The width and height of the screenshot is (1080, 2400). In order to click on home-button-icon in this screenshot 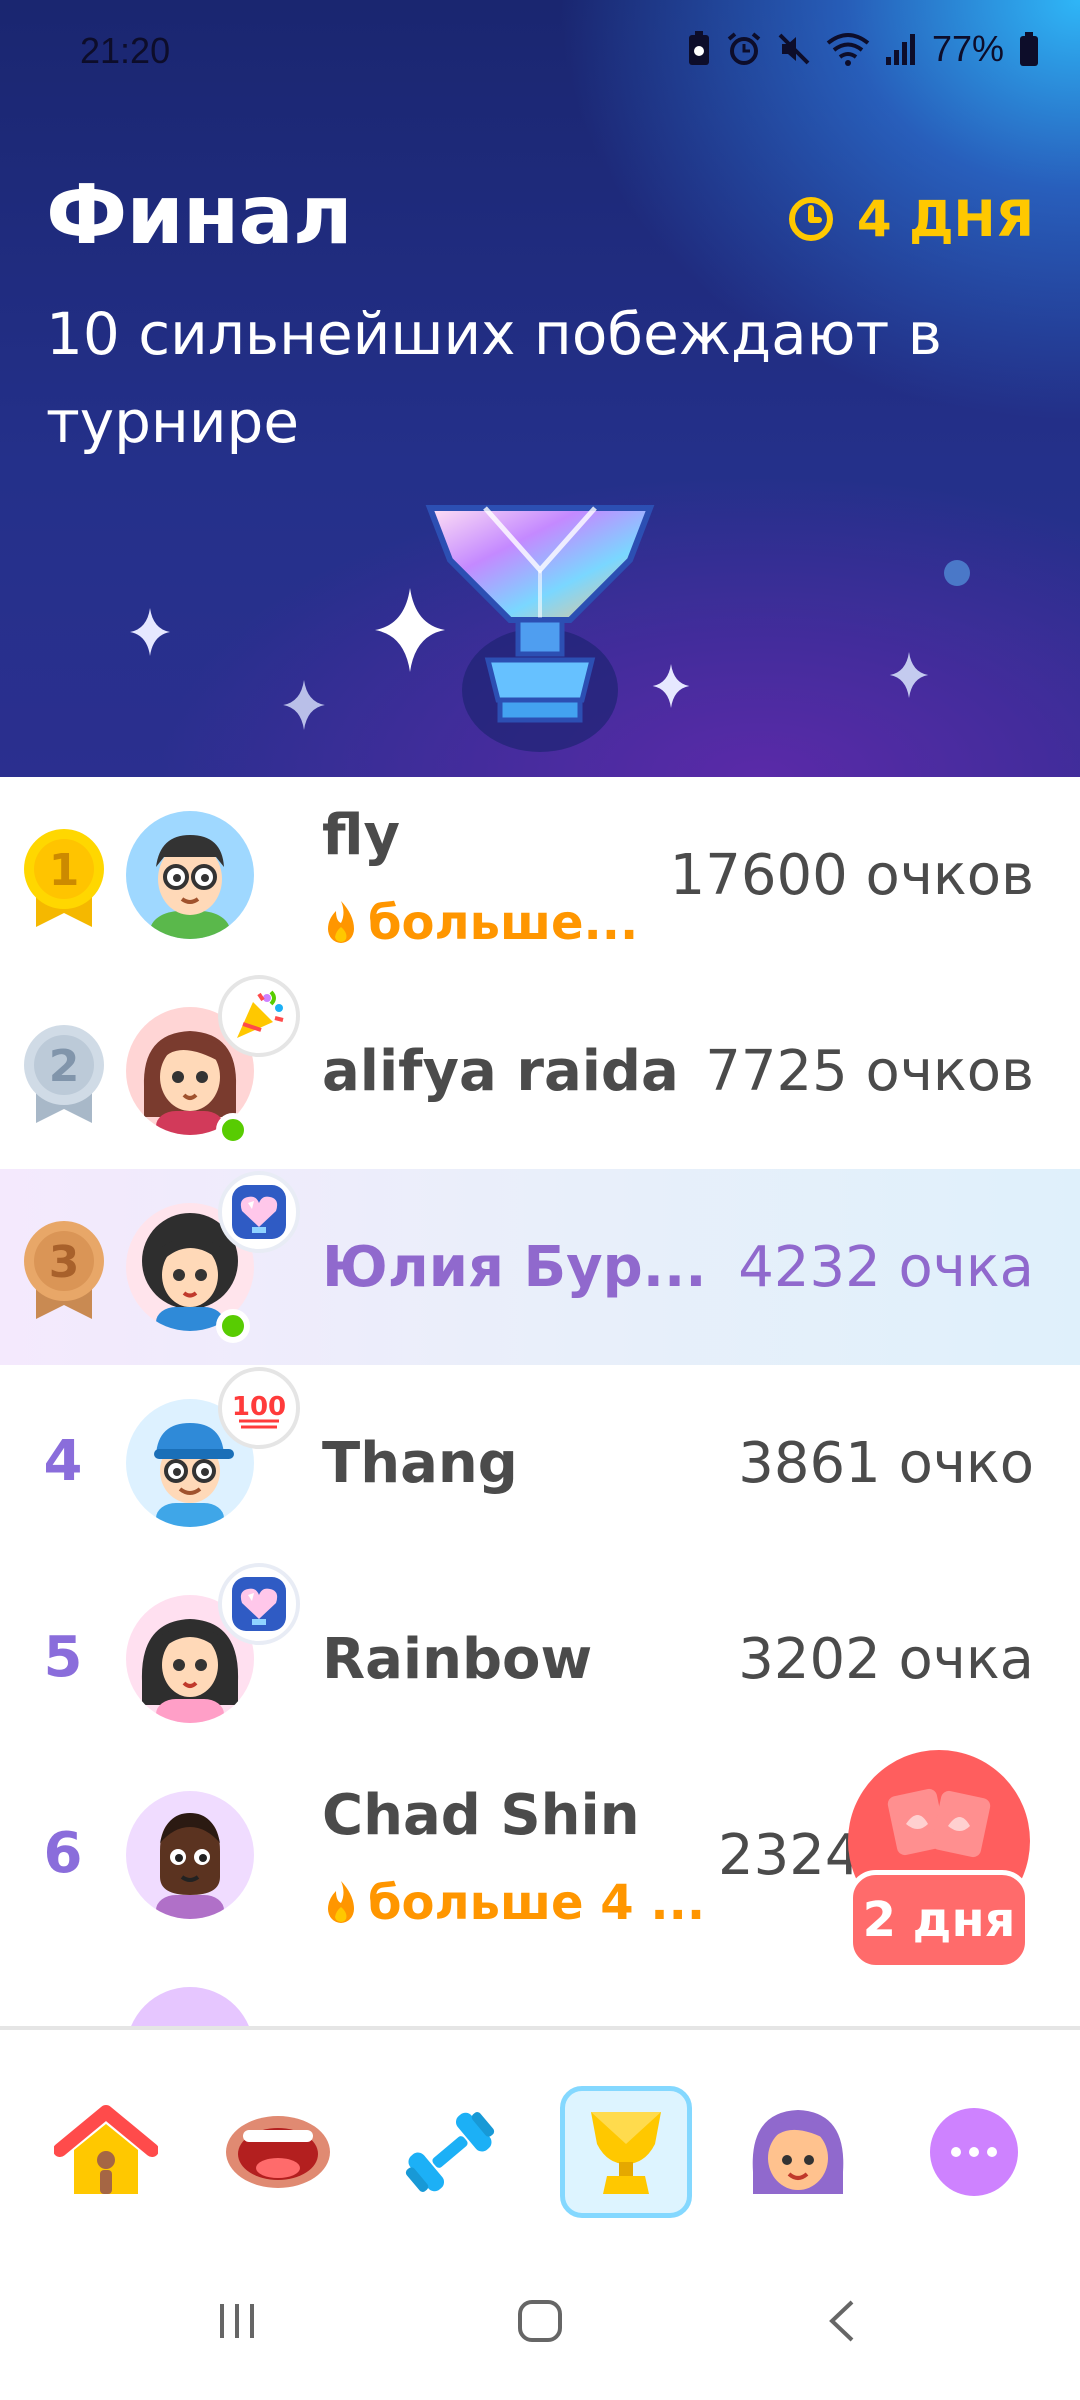, I will do `click(540, 2321)`.